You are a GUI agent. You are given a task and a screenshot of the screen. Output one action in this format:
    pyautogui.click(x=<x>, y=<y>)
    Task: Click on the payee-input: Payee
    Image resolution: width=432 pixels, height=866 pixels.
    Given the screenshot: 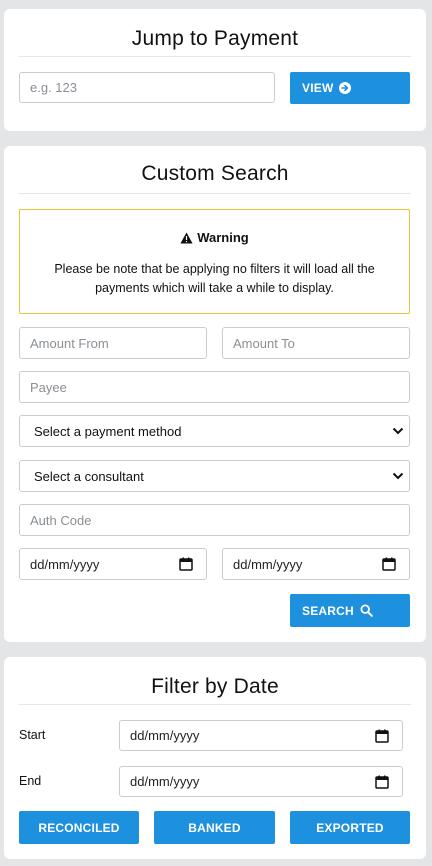 What is the action you would take?
    pyautogui.click(x=214, y=387)
    